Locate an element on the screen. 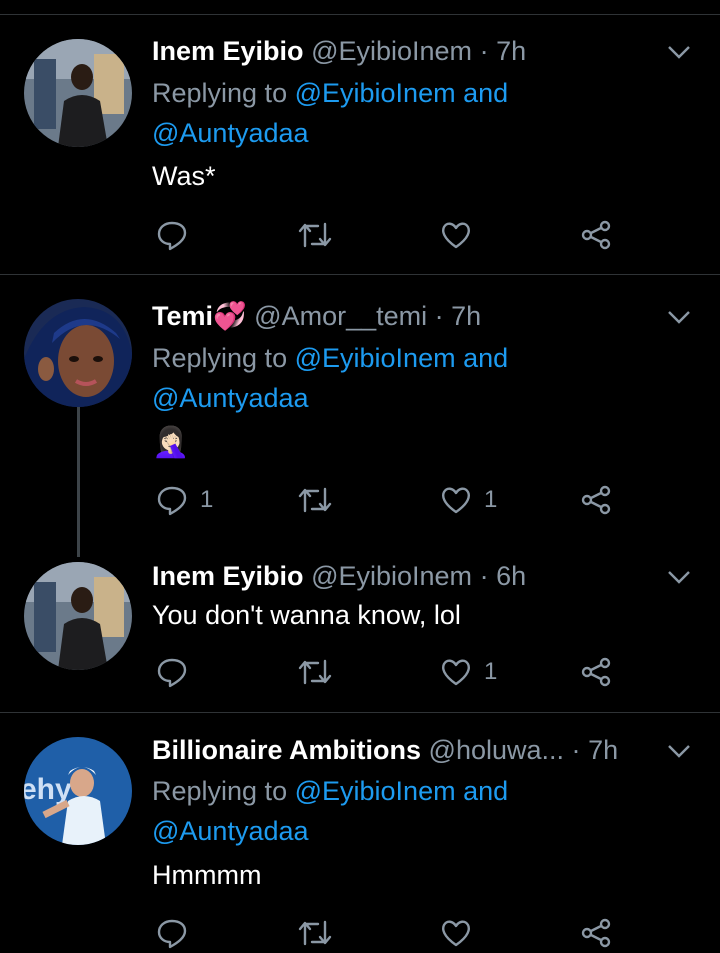 This screenshot has width=720, height=953. tweet-actions: 1 is located at coordinates (387, 672).